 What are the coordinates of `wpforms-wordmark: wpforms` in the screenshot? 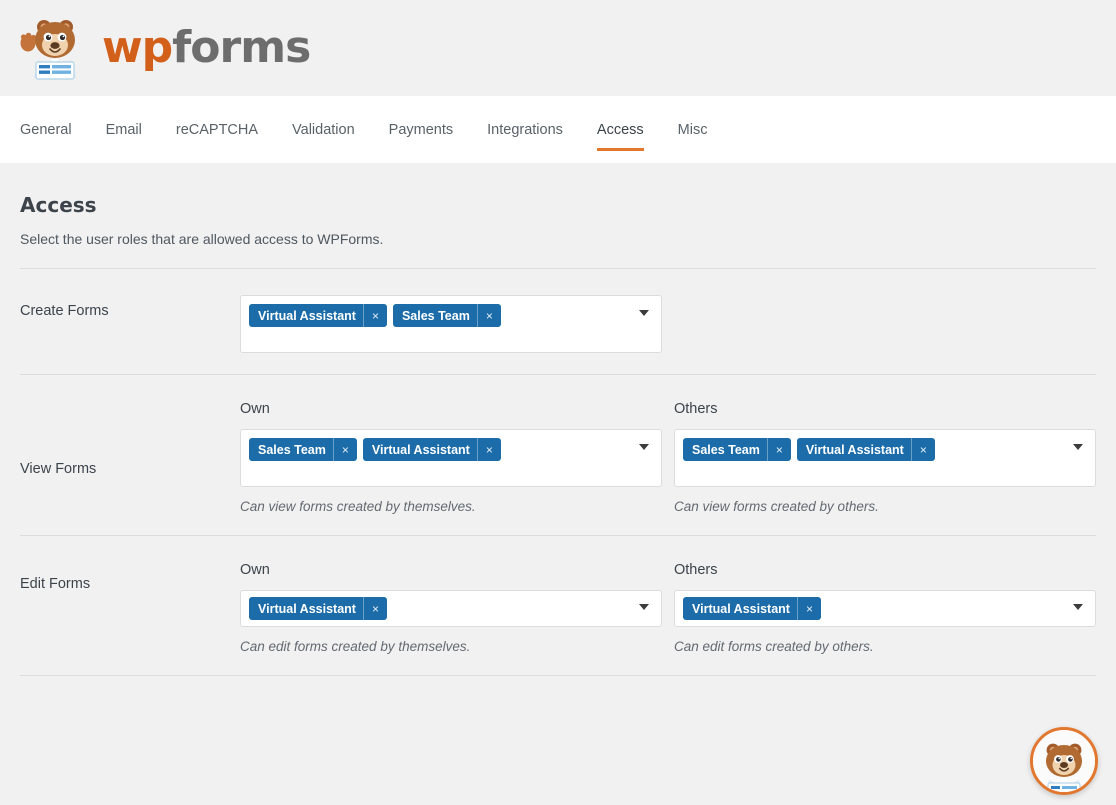 It's located at (206, 48).